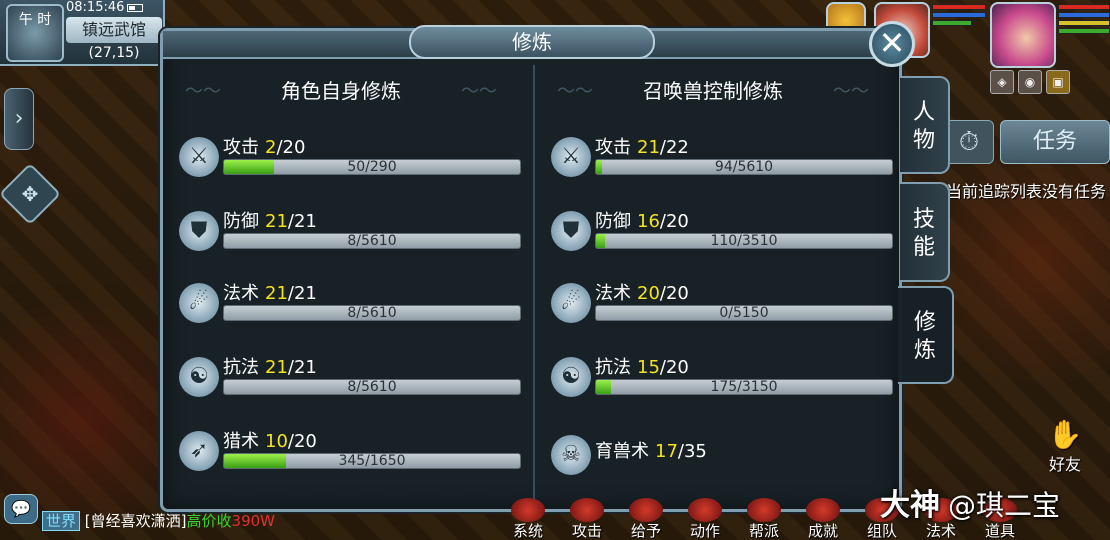  What do you see at coordinates (199, 451) in the screenshot?
I see `bow-icon: ➶` at bounding box center [199, 451].